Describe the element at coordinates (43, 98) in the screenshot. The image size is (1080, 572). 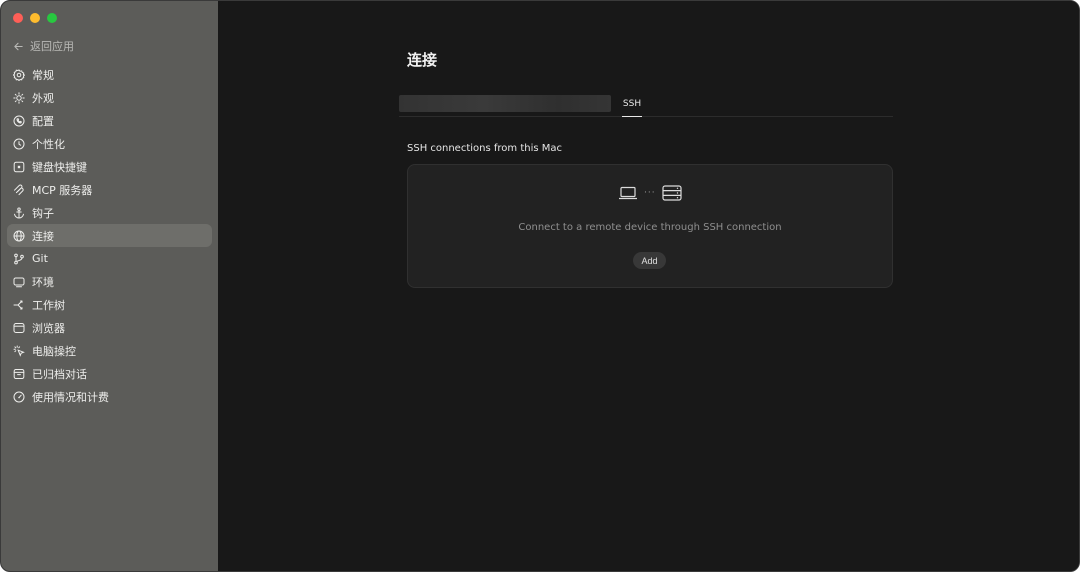
I see `sidebar-item-label: 外观` at that location.